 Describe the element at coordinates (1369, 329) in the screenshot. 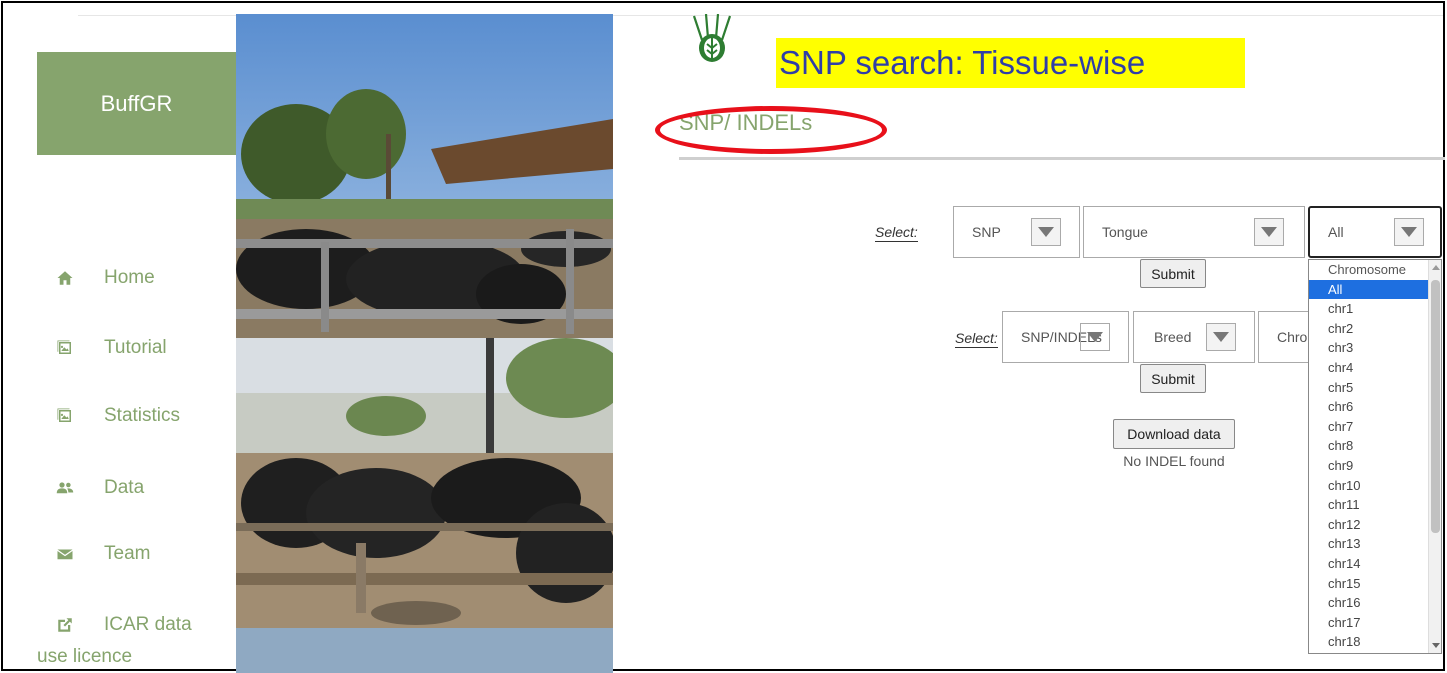

I see `dropdown-option: chr2` at that location.